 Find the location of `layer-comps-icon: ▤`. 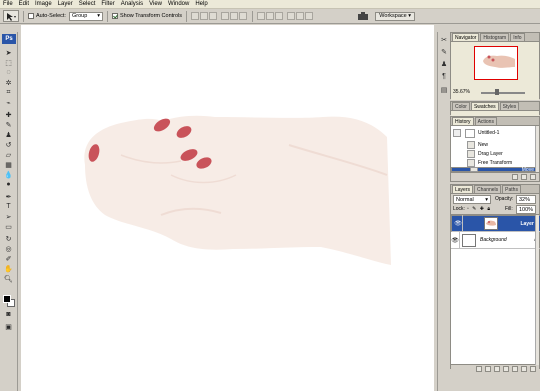

layer-comps-icon: ▤ is located at coordinates (444, 90).